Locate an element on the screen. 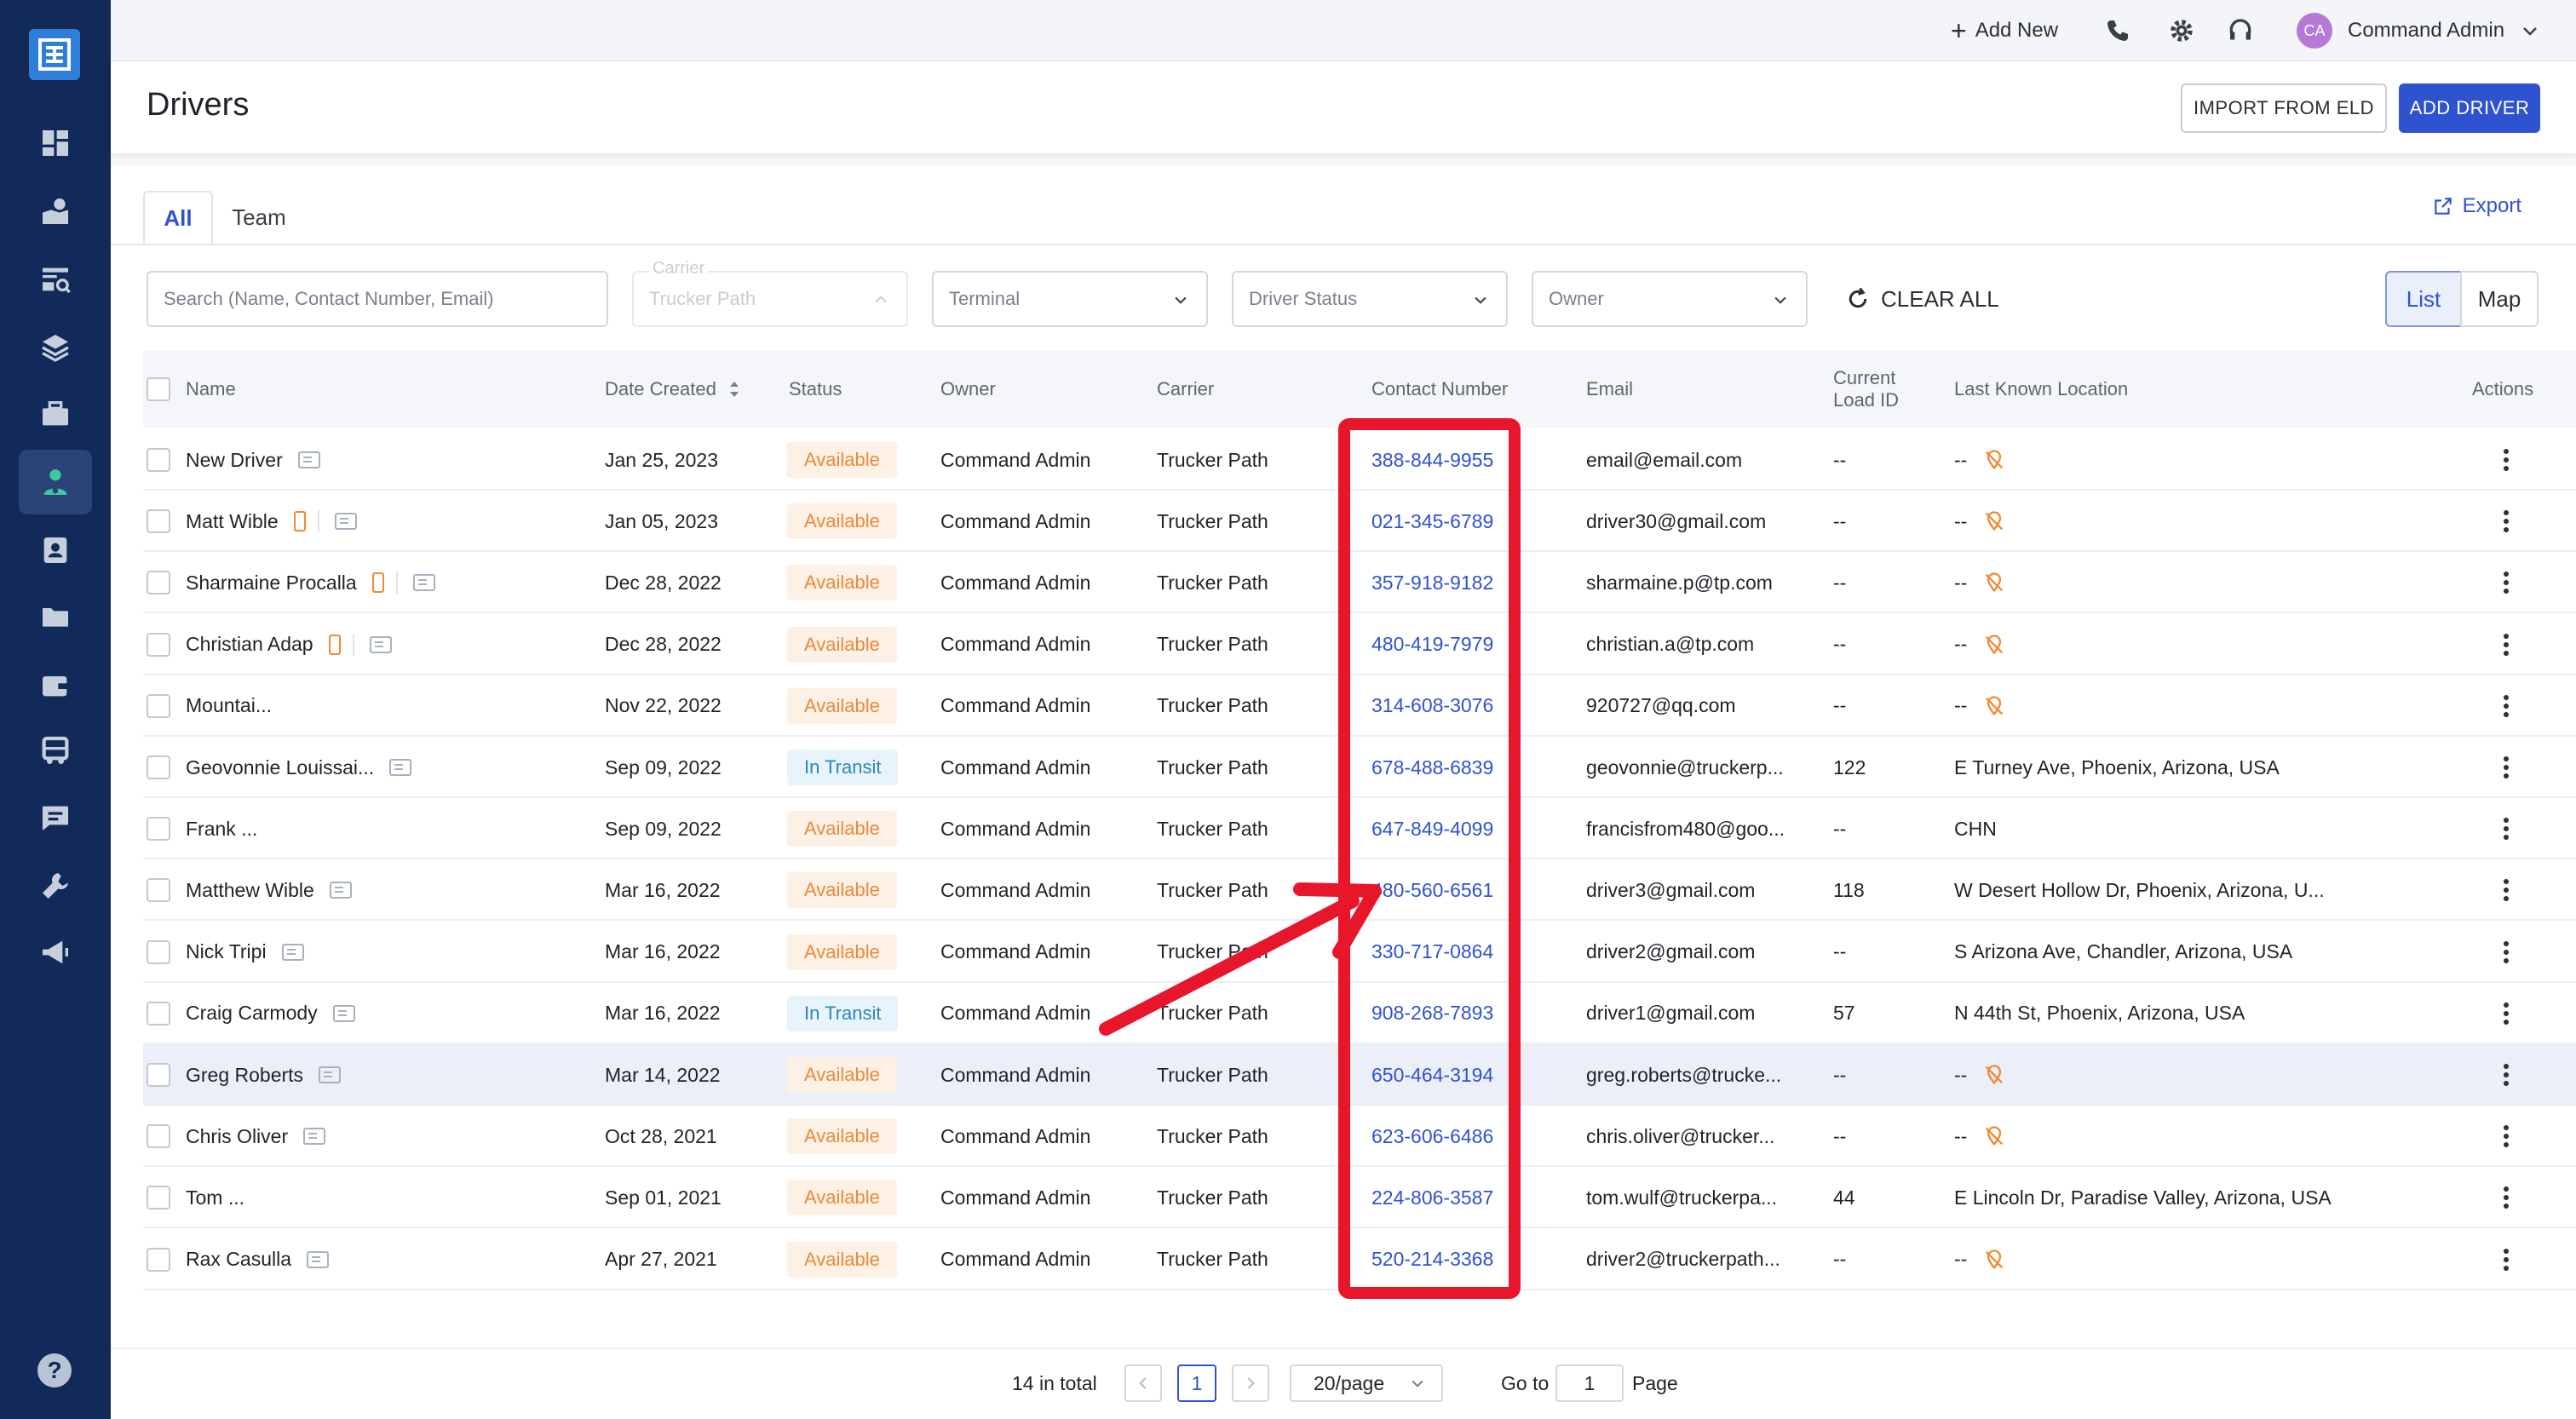 This screenshot has height=1419, width=2576. select-all-checkbox is located at coordinates (159, 389).